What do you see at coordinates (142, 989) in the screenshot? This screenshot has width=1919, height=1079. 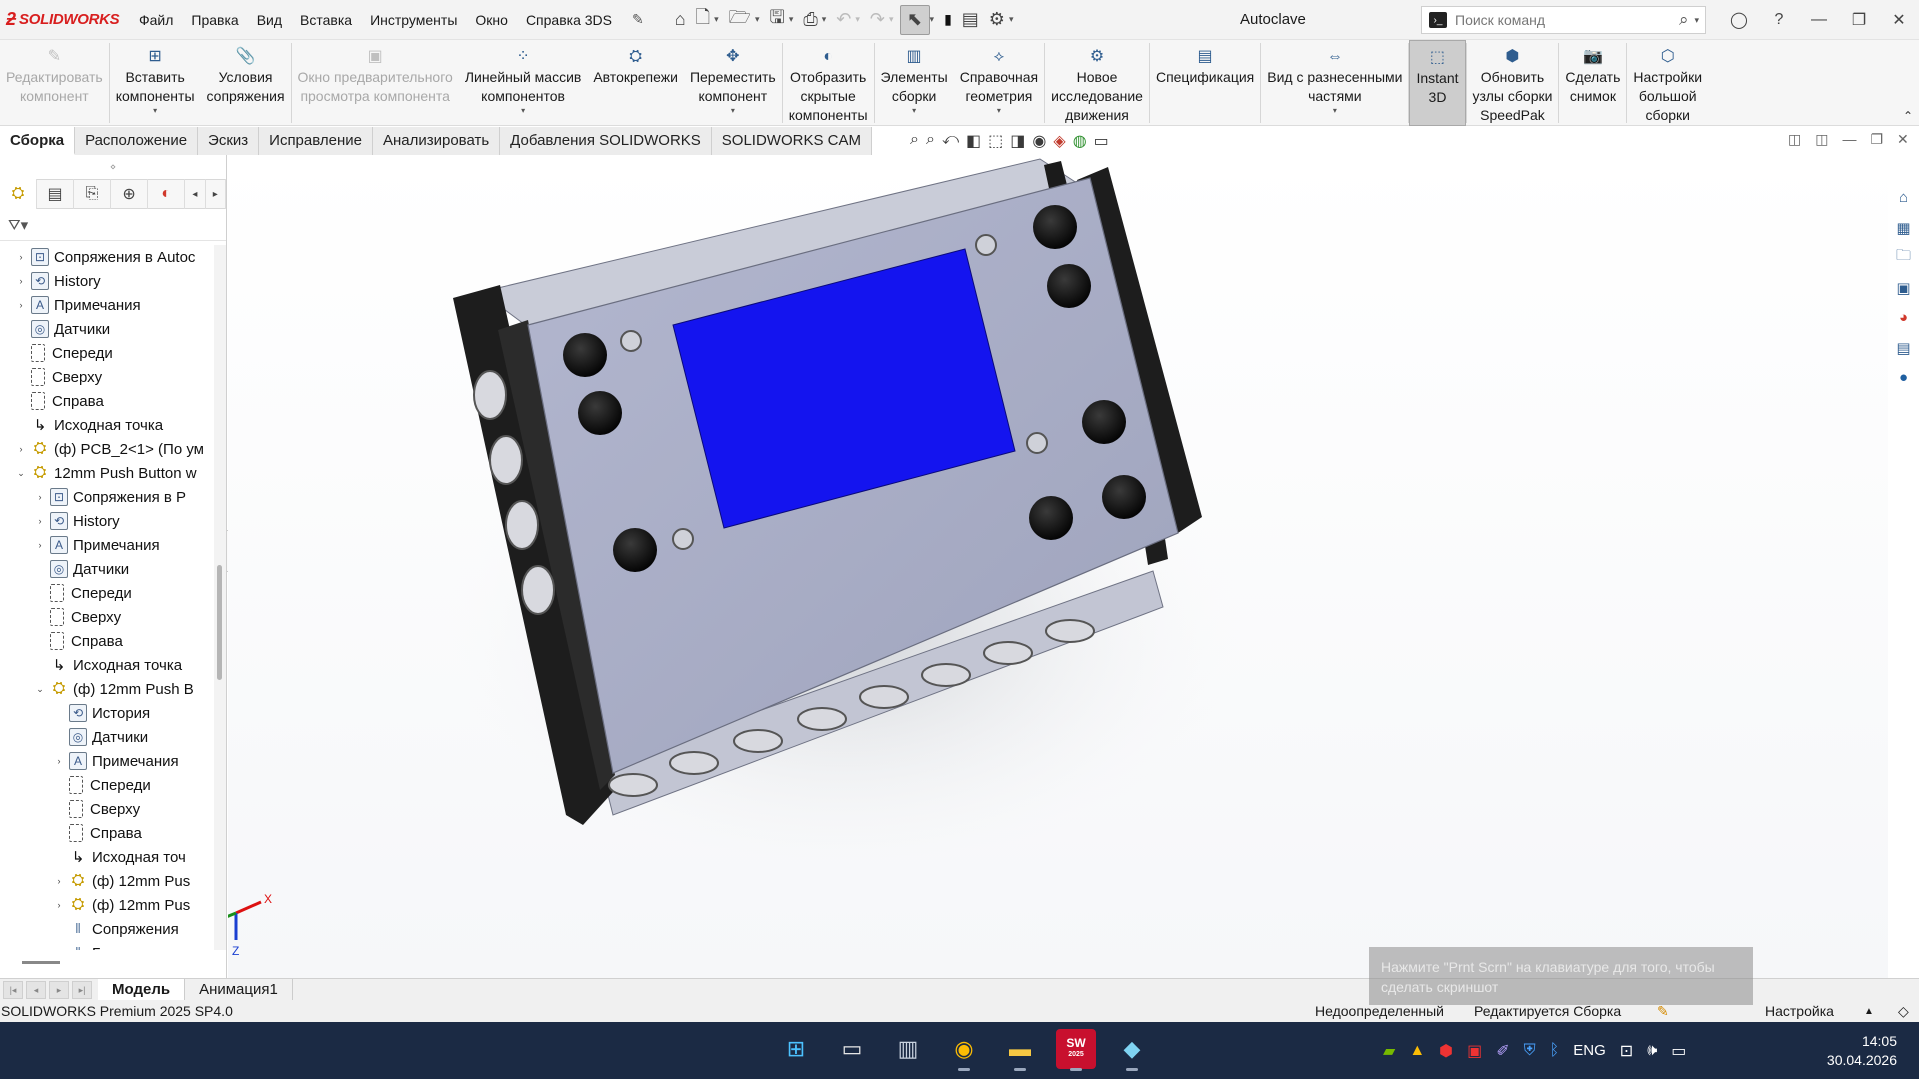 I see `model-tab: Модель` at bounding box center [142, 989].